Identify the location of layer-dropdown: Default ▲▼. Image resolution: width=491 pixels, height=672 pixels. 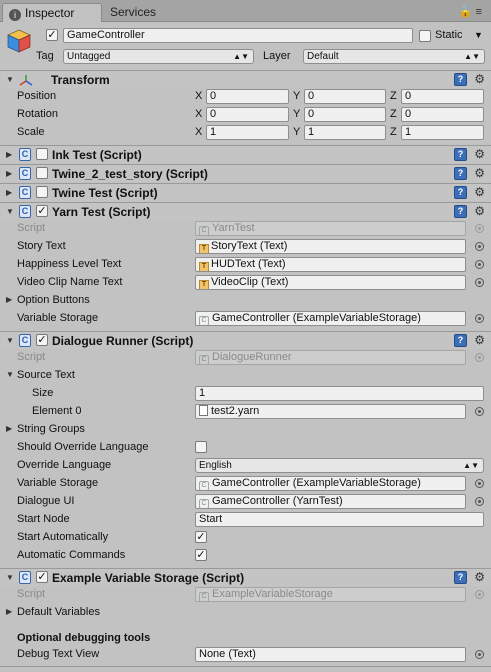
(394, 56).